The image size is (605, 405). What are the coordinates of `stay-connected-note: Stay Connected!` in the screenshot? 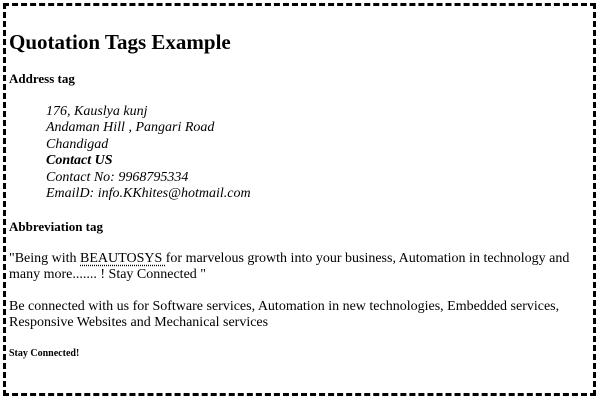 It's located at (44, 354).